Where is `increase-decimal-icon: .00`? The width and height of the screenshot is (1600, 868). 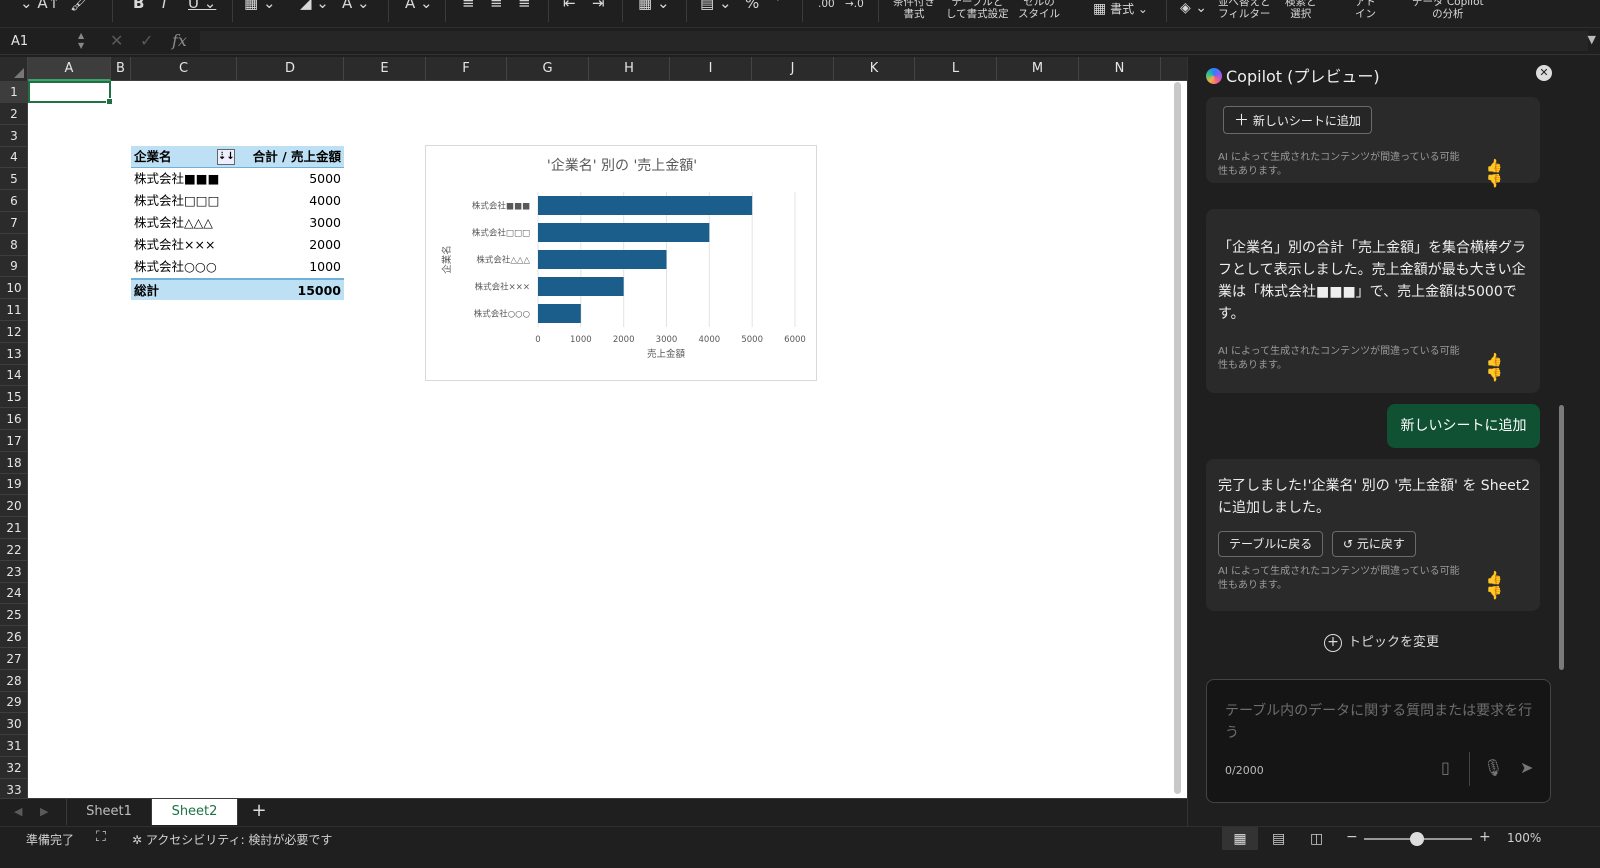 increase-decimal-icon: .00 is located at coordinates (826, 5).